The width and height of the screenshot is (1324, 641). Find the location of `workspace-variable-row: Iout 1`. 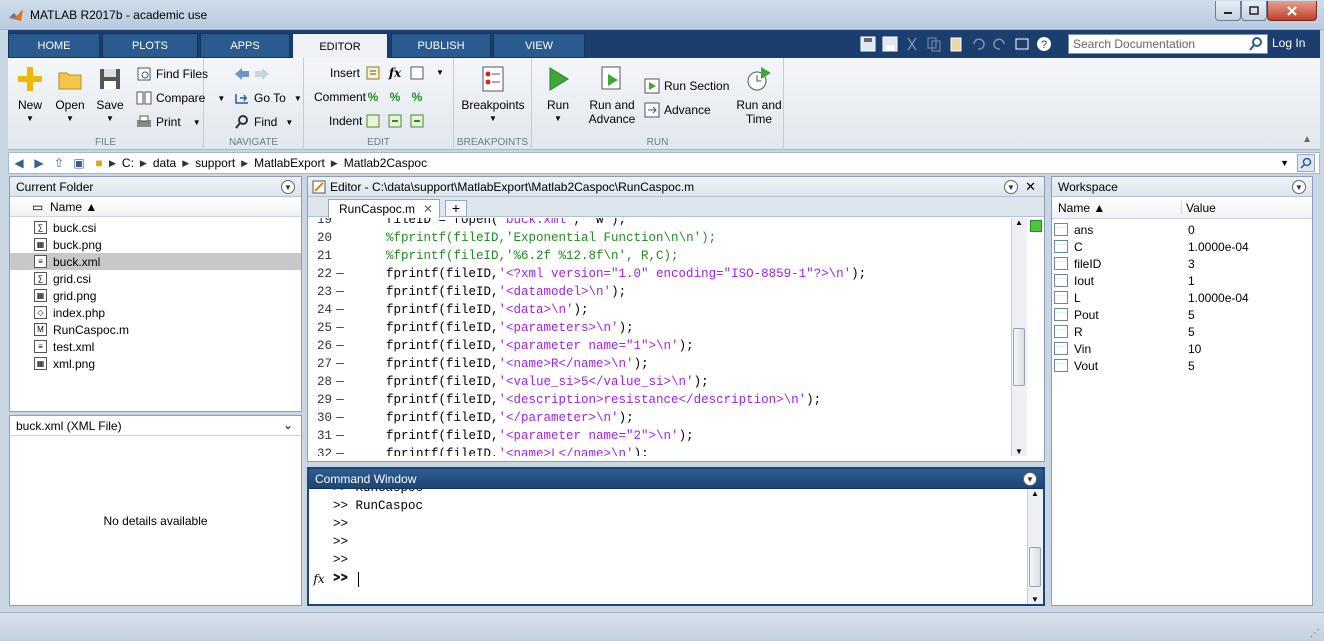

workspace-variable-row: Iout 1 is located at coordinates (1182, 280).